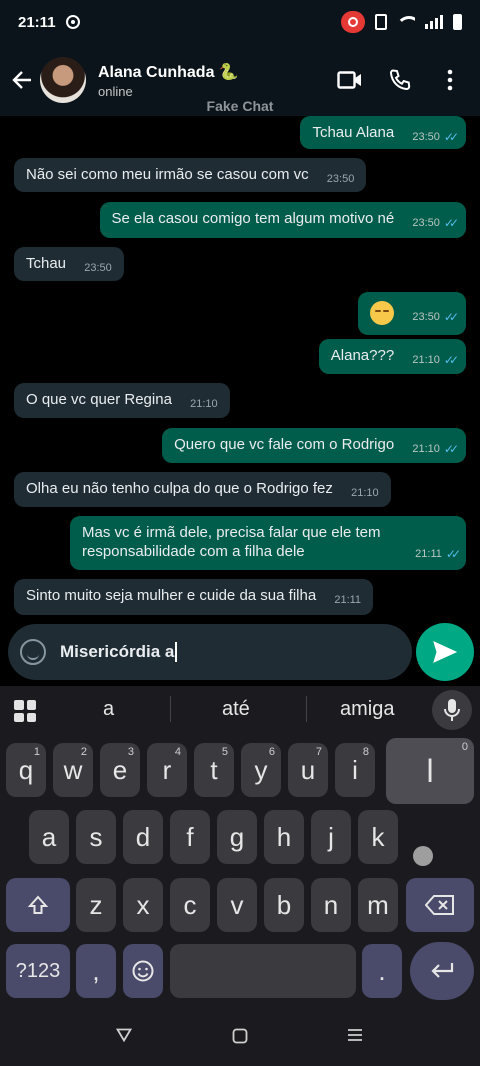  I want to click on signal-icon, so click(434, 22).